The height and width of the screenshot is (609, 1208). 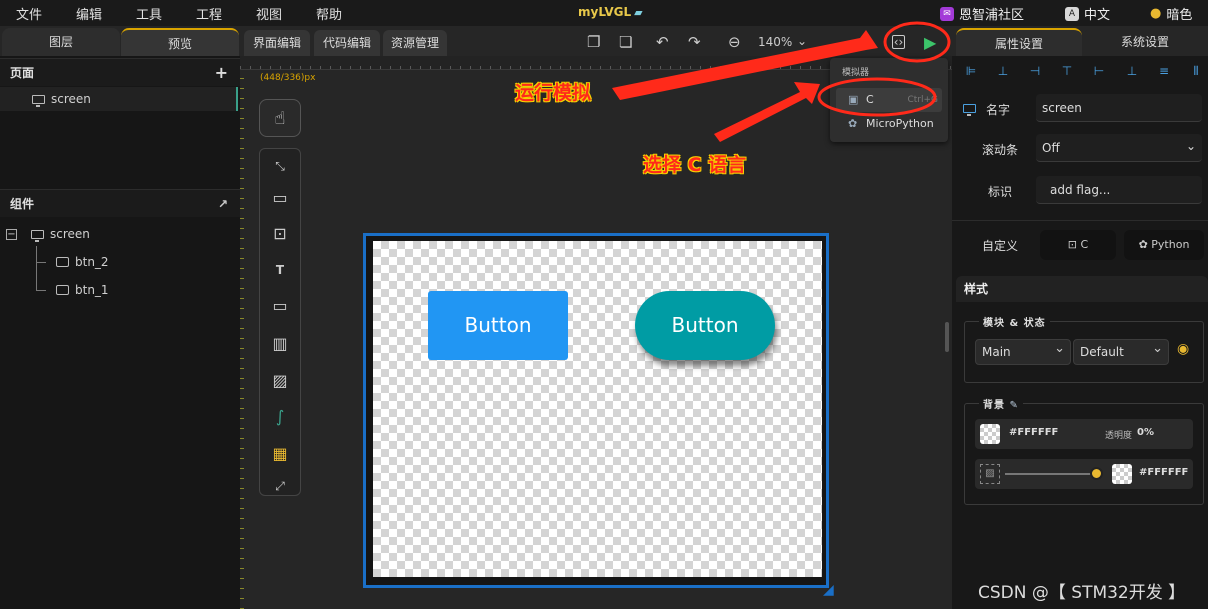 I want to click on collapse-icon: −, so click(x=11, y=234).